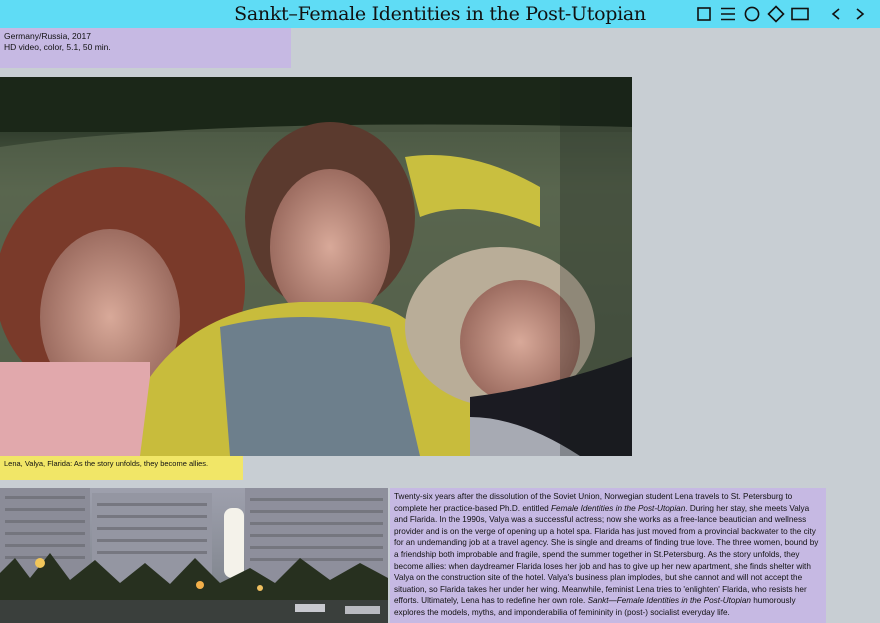 The width and height of the screenshot is (880, 623). I want to click on film-origin: Germany/Russia, 2017, so click(47, 36).